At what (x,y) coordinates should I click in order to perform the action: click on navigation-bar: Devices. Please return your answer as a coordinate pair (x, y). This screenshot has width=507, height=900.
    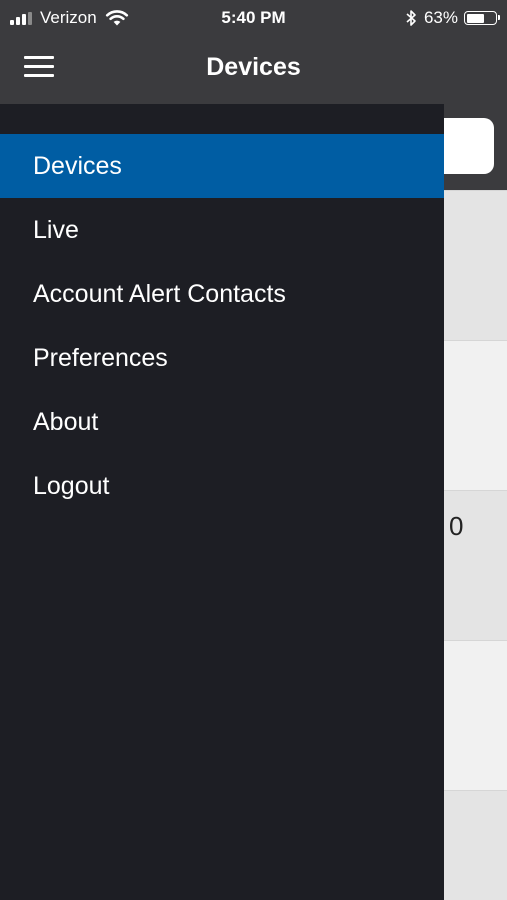
    Looking at the image, I should click on (253, 70).